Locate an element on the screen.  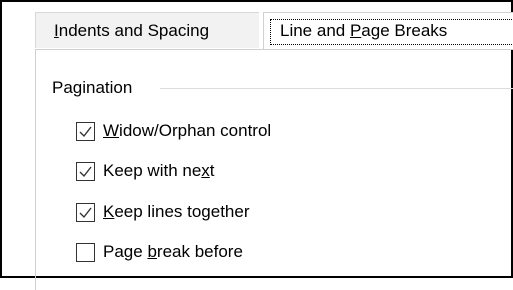
tab-label: Indents and Spacing is located at coordinates (132, 30).